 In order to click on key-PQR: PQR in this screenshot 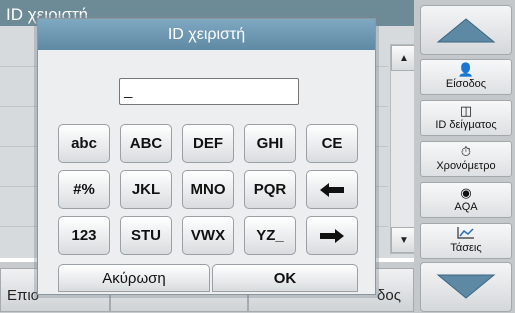, I will do `click(270, 189)`.